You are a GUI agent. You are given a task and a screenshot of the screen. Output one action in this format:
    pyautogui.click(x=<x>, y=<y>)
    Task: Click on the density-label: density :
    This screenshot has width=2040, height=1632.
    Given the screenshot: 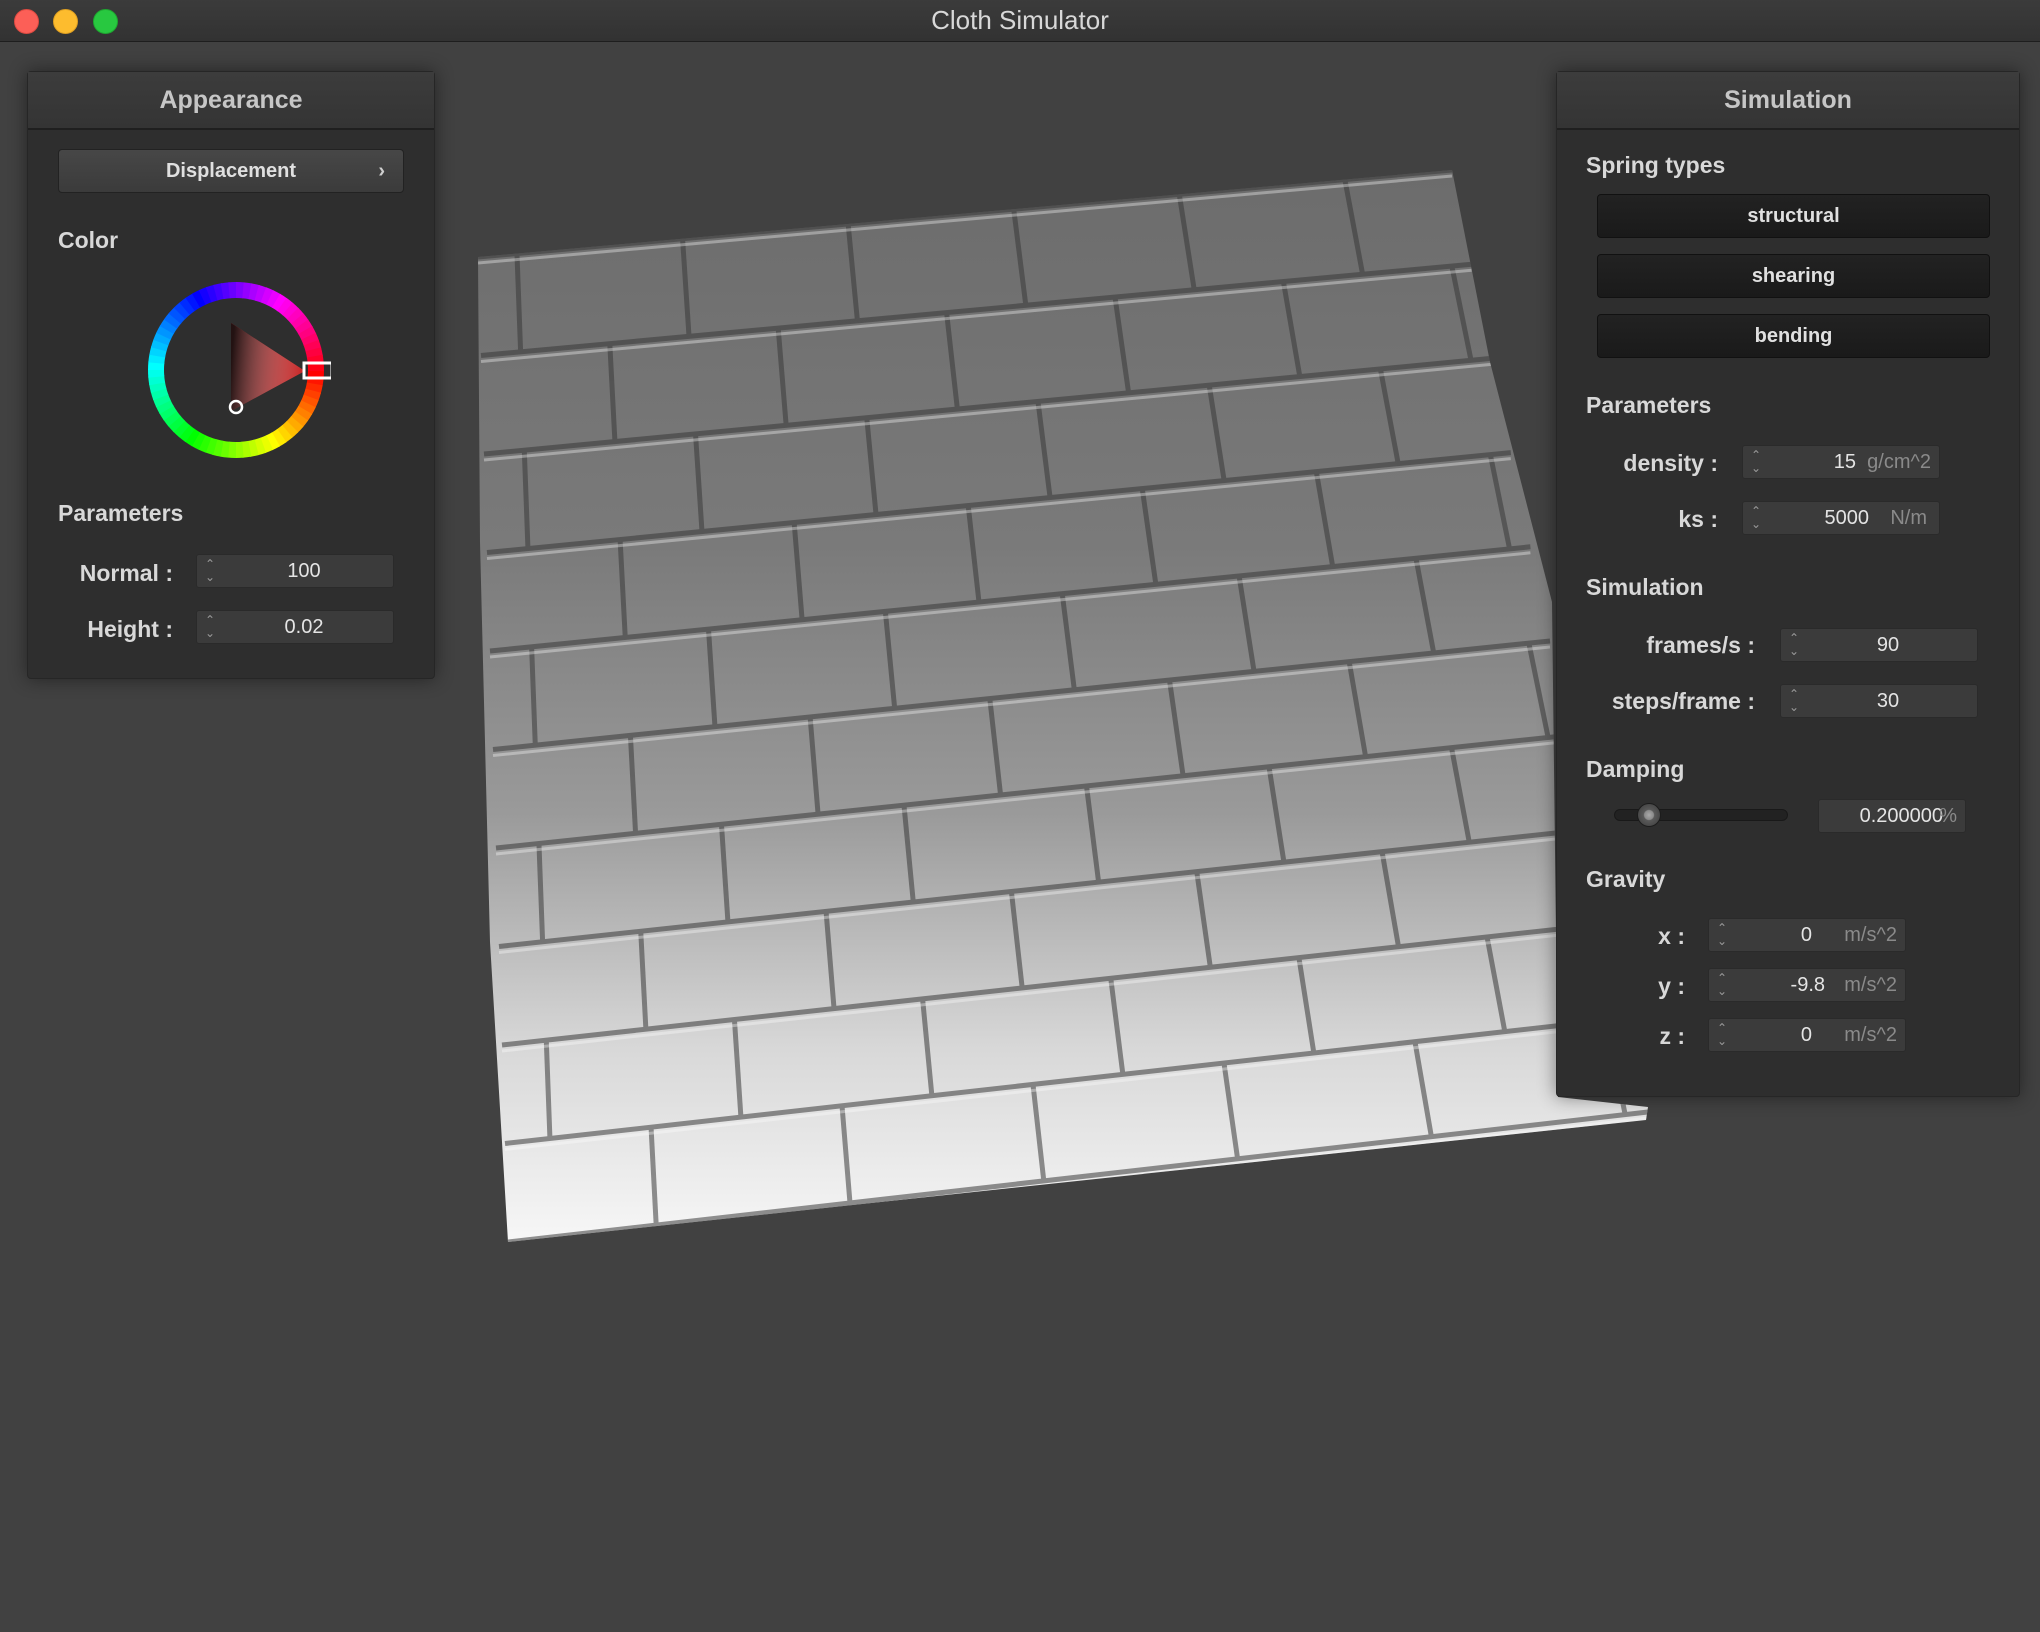 What is the action you would take?
    pyautogui.click(x=1670, y=463)
    